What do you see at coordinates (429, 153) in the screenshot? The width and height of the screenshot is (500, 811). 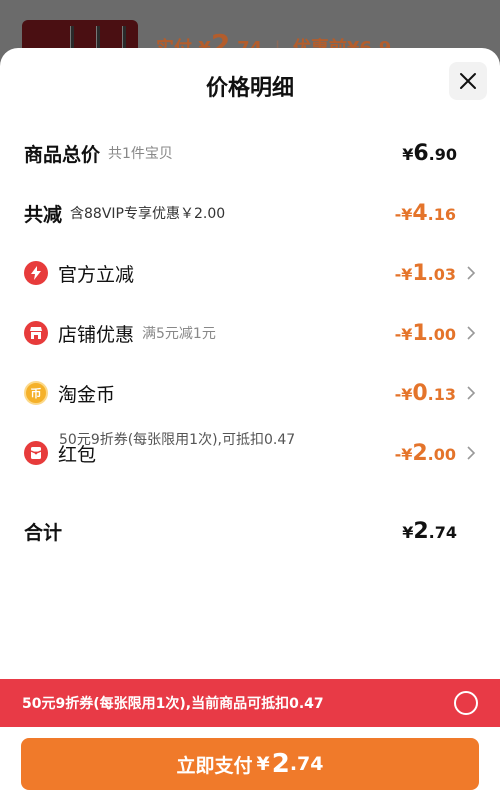 I see `total-amount: ¥6.90` at bounding box center [429, 153].